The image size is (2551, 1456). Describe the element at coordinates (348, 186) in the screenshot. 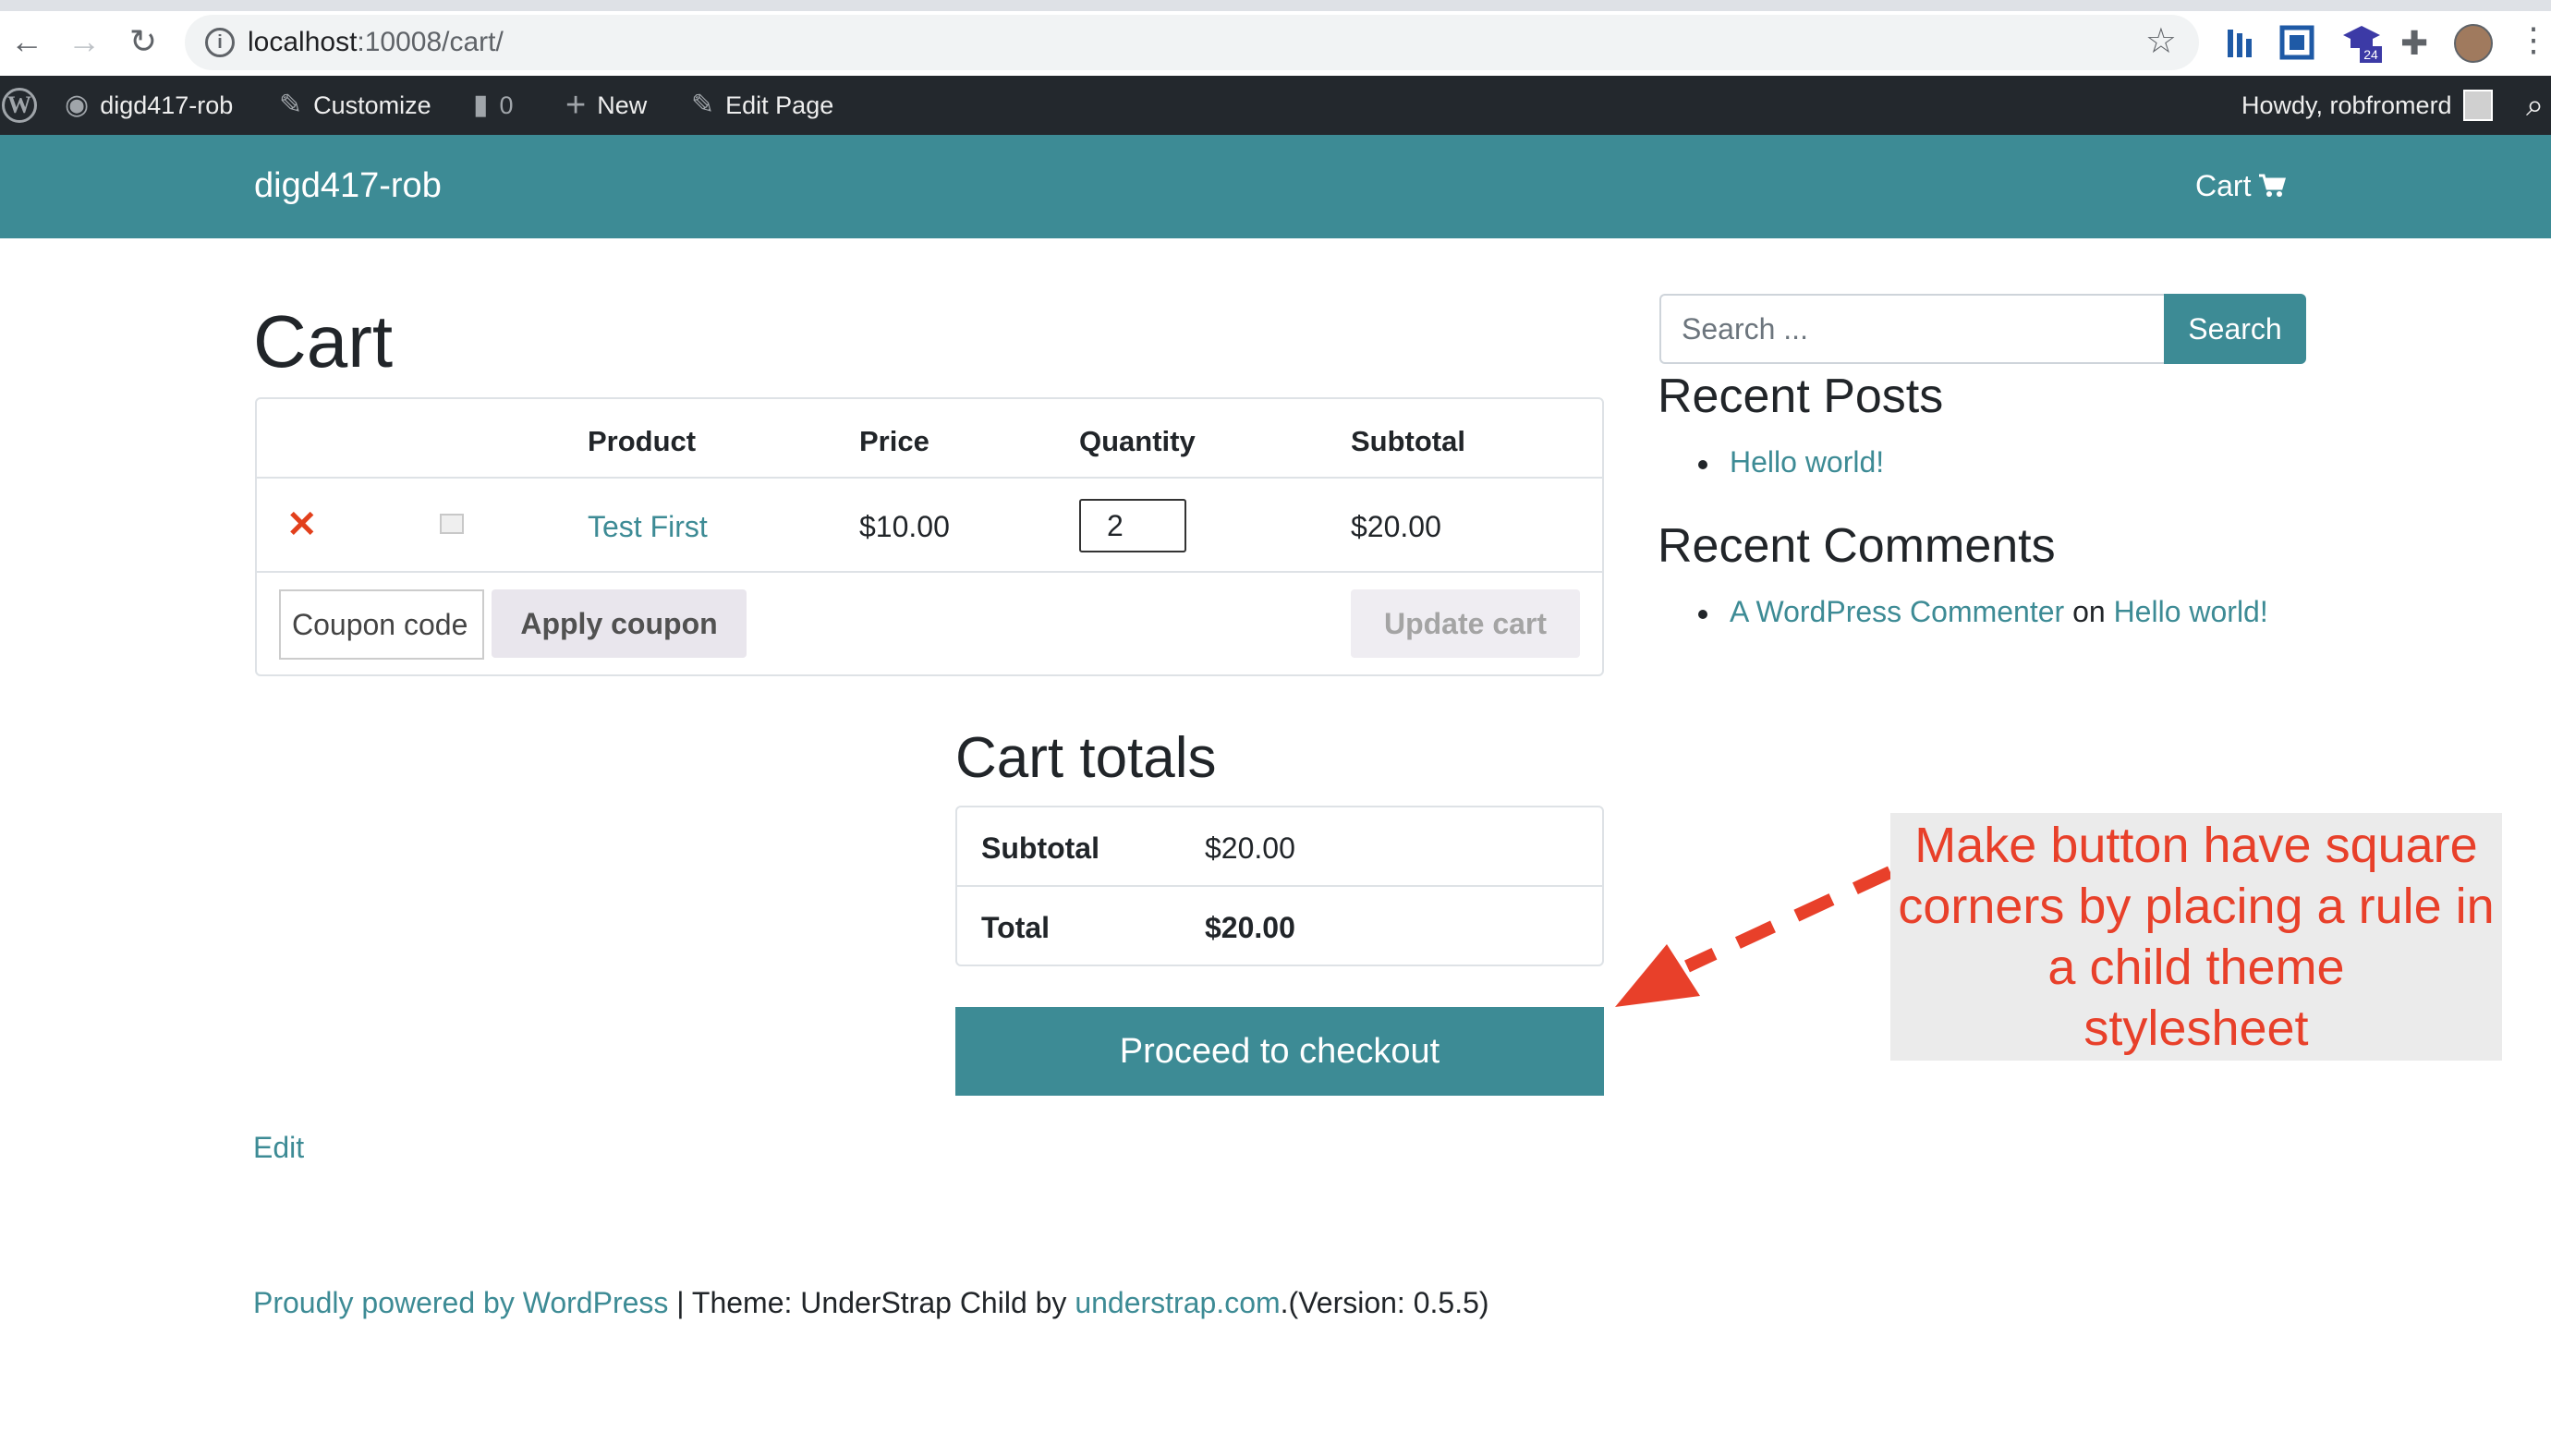

I see `site-title: digd417-rob` at that location.